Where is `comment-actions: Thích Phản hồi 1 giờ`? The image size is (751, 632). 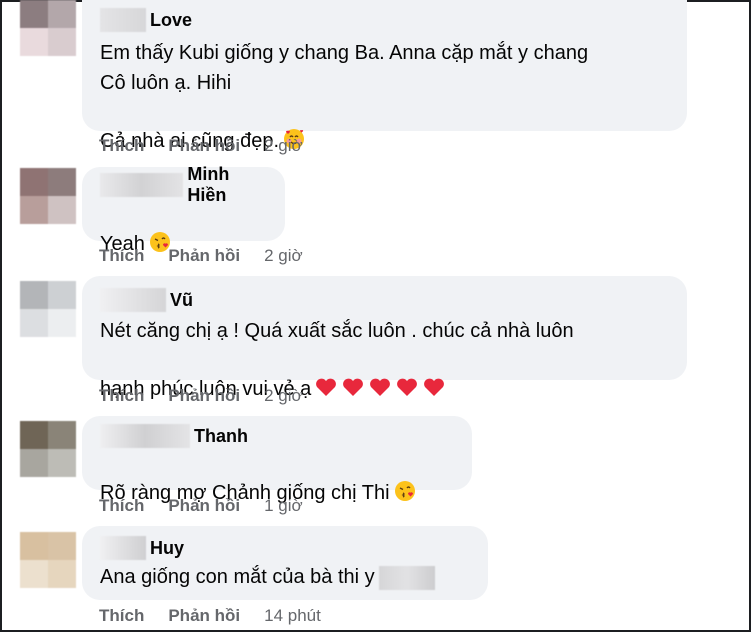
comment-actions: Thích Phản hồi 1 giờ is located at coordinates (201, 506).